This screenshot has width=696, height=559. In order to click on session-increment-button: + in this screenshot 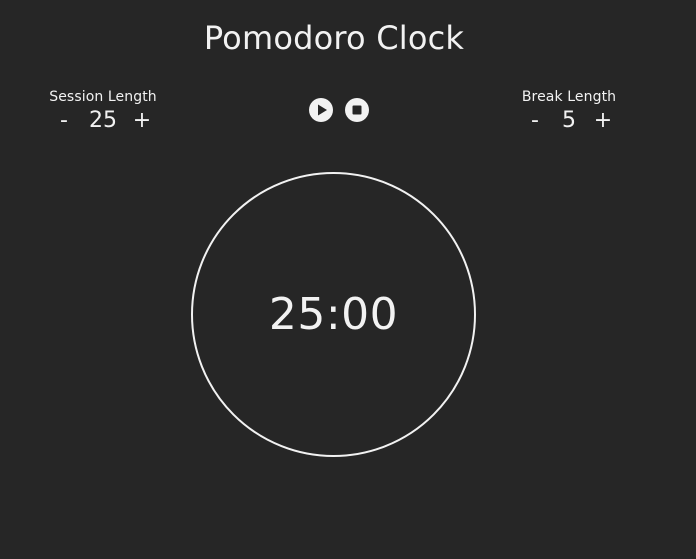, I will do `click(142, 121)`.